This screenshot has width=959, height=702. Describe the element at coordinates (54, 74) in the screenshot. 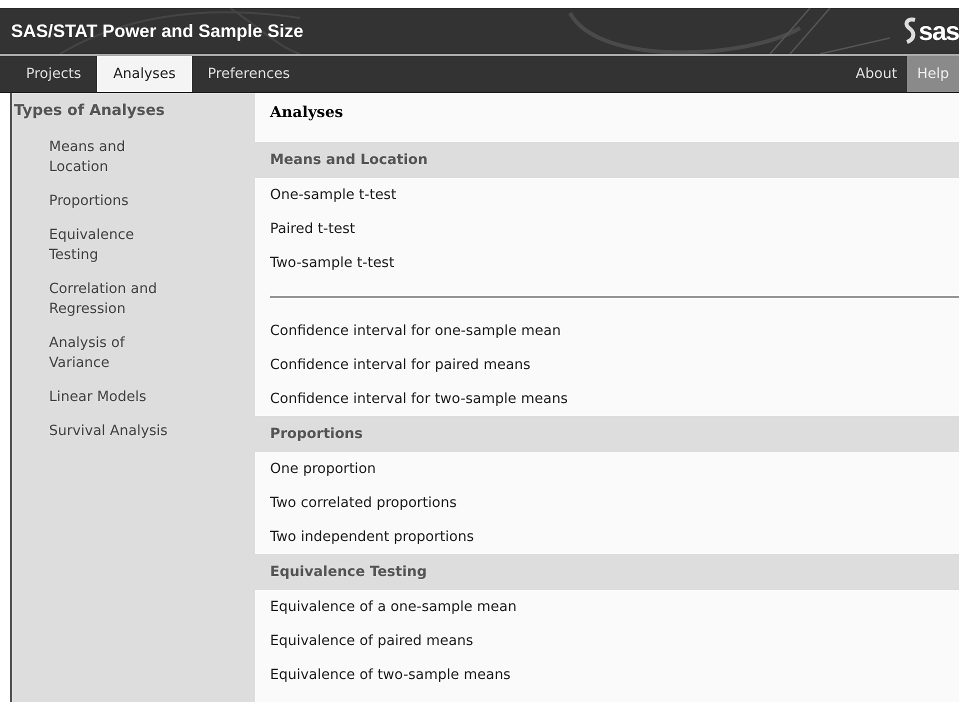

I see `nav-tab: Projects` at that location.